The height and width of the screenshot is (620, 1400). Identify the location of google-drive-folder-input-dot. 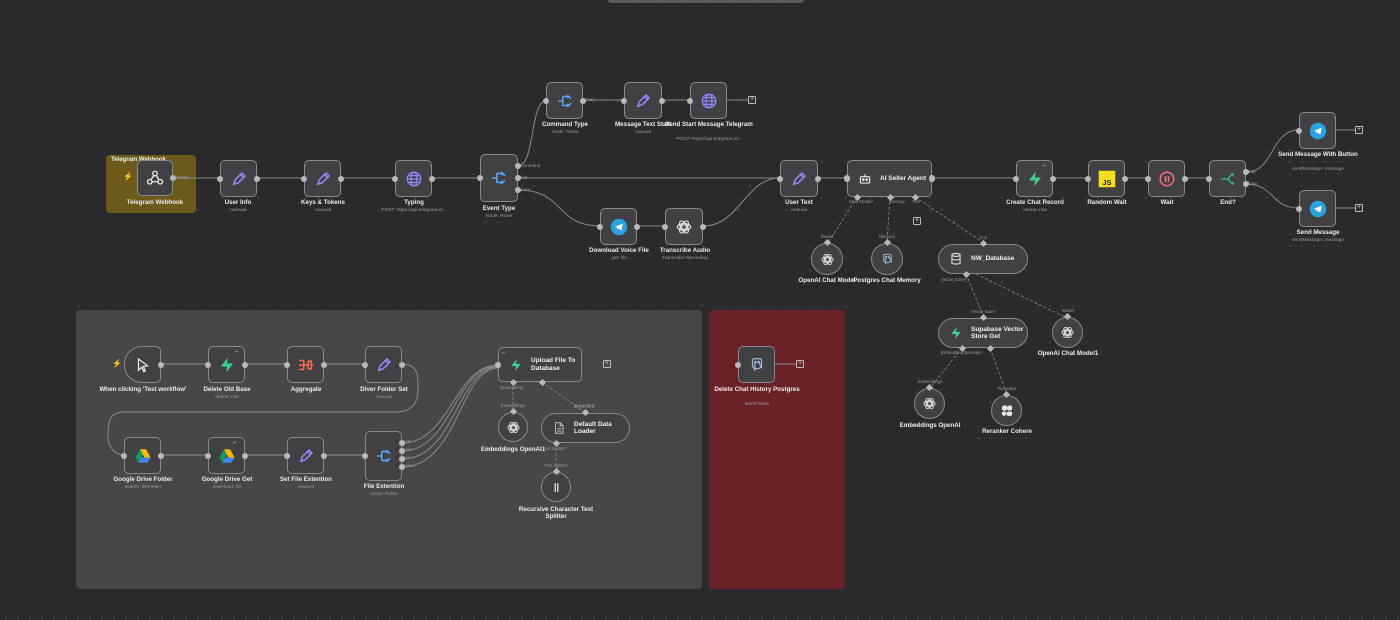
(124, 455).